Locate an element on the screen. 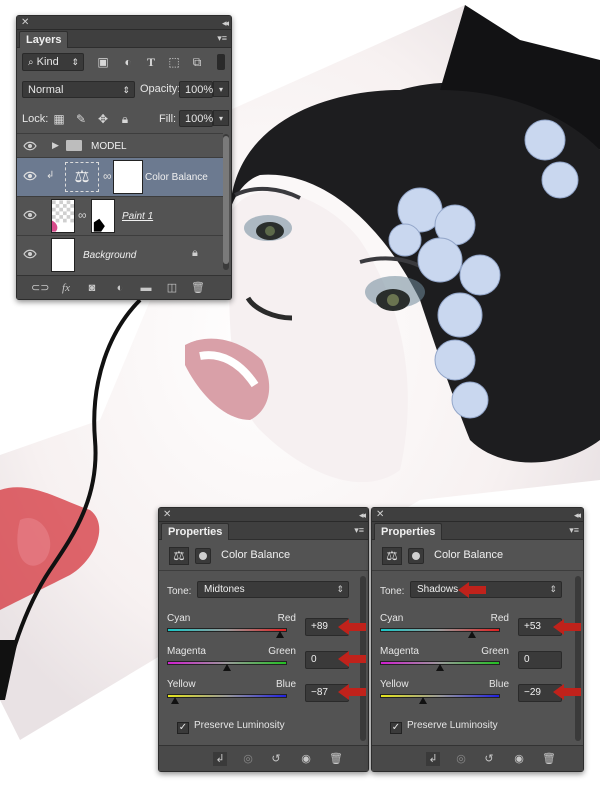 The height and width of the screenshot is (791, 600). slider-right-label: Red is located at coordinates (286, 618).